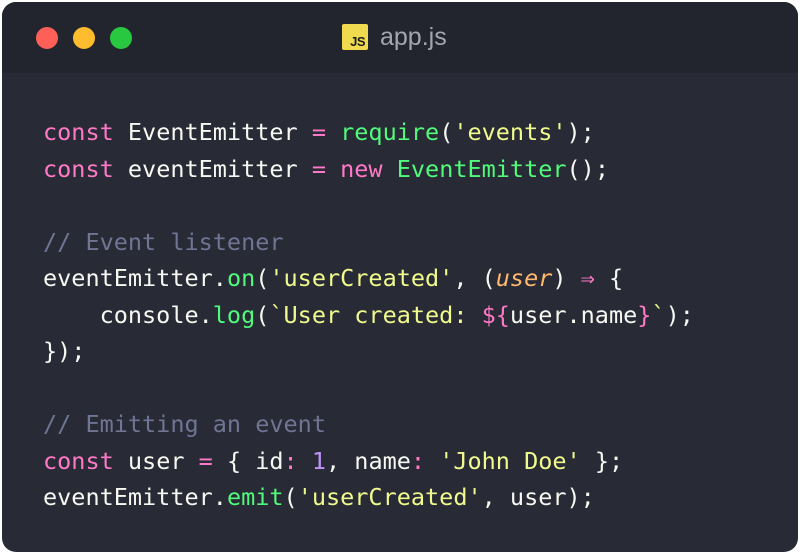 This screenshot has width=800, height=554. I want to click on code-token: , user);, so click(538, 497).